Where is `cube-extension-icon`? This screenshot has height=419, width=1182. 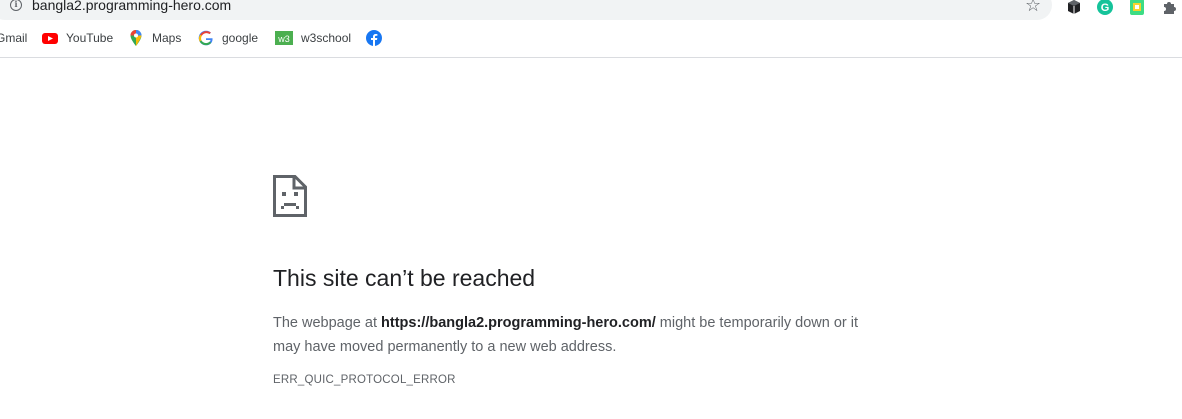 cube-extension-icon is located at coordinates (1074, 7).